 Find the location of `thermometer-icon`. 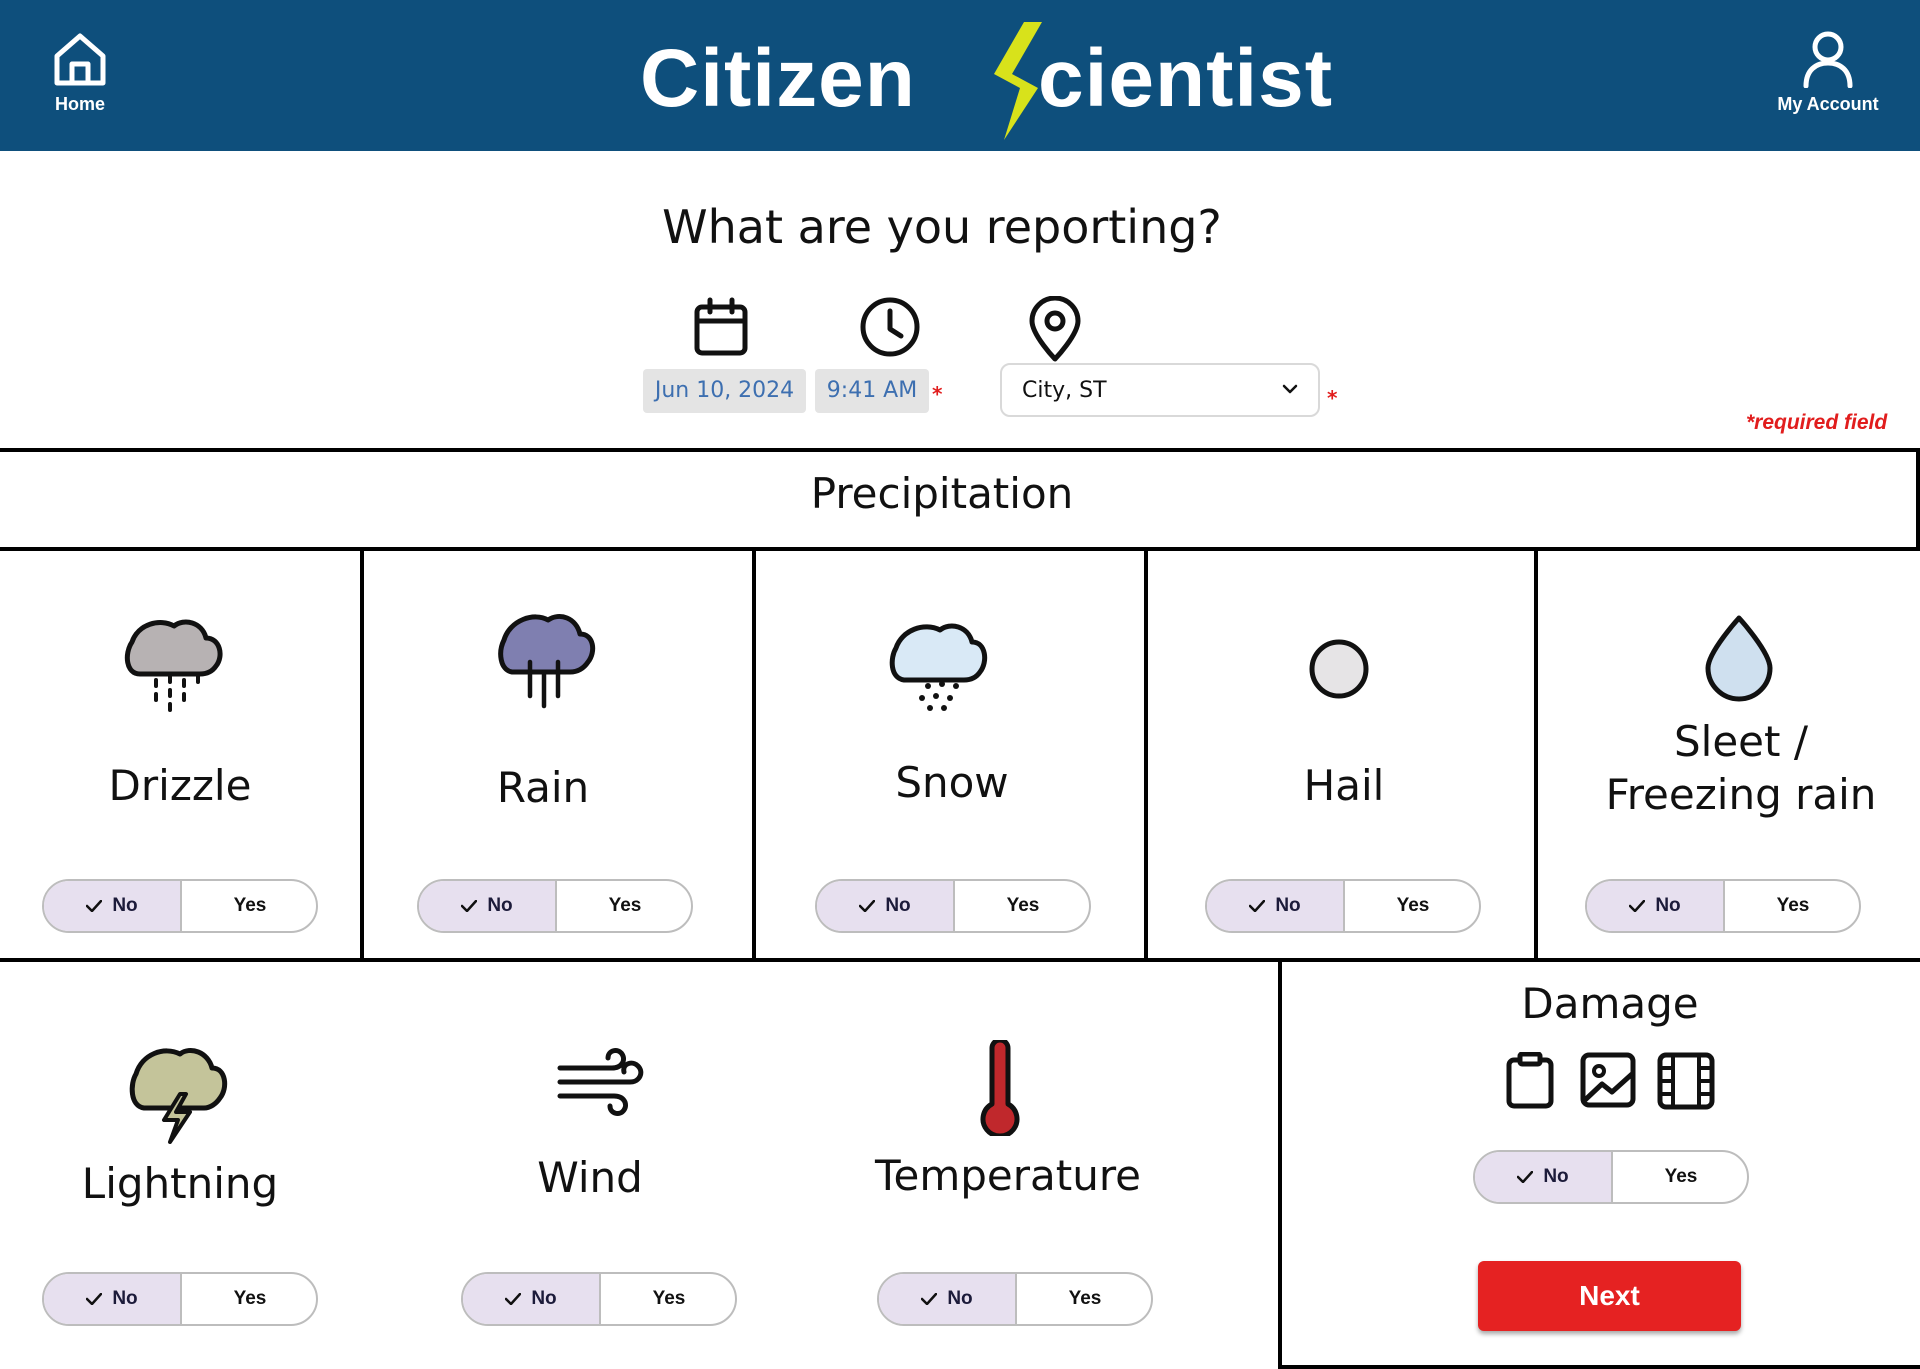

thermometer-icon is located at coordinates (1000, 1088).